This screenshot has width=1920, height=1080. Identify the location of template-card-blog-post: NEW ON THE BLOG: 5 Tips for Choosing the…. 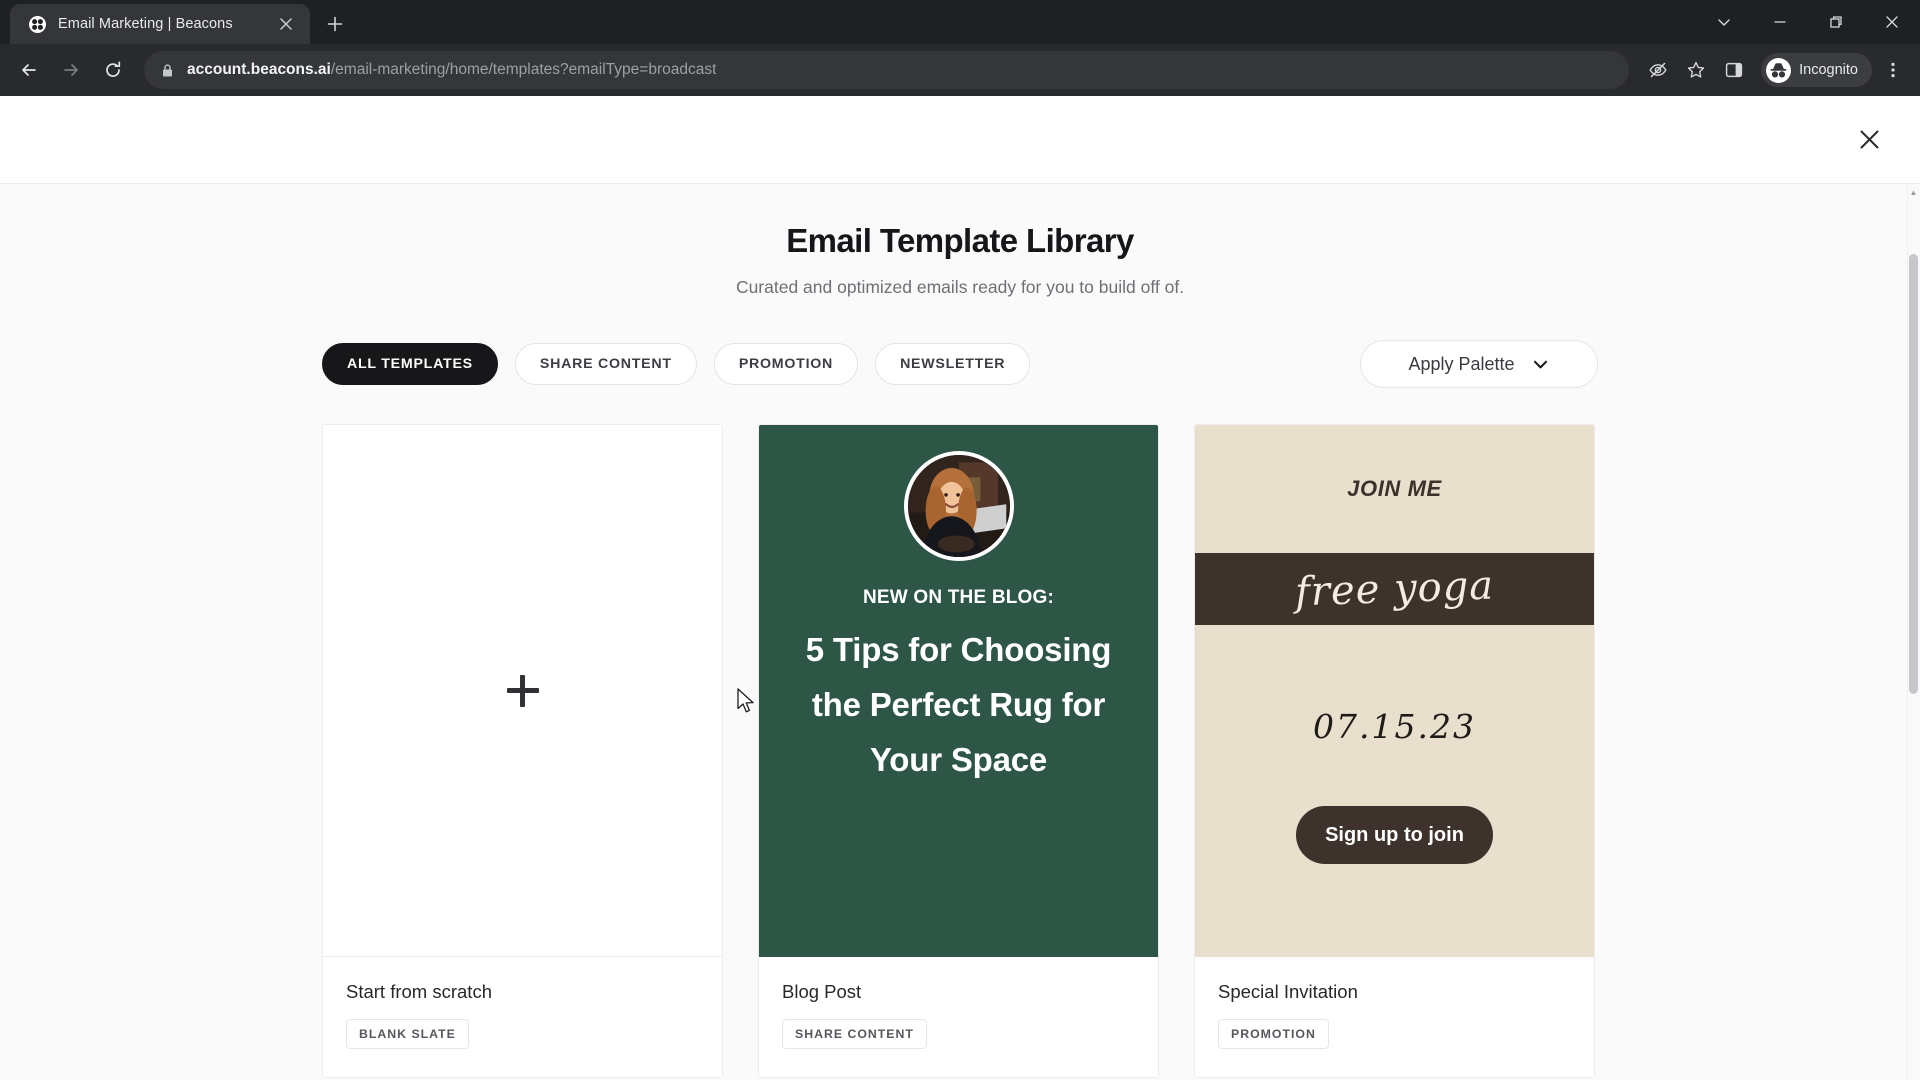
(958, 751).